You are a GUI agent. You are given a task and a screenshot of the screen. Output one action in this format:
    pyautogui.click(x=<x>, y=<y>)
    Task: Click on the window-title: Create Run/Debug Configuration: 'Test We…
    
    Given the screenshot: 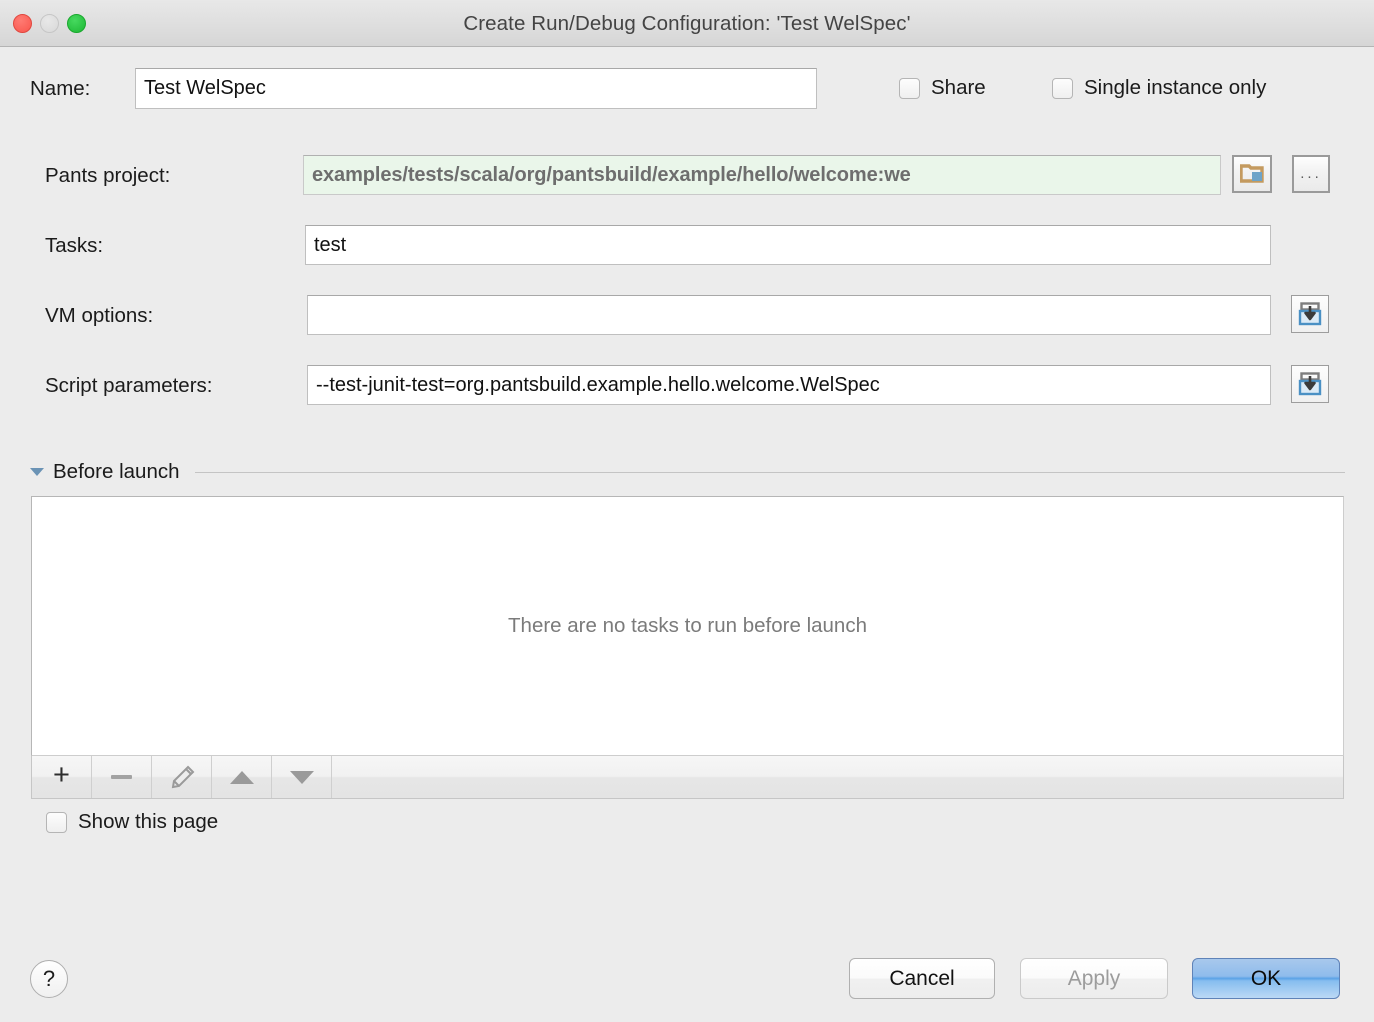 What is the action you would take?
    pyautogui.click(x=687, y=23)
    